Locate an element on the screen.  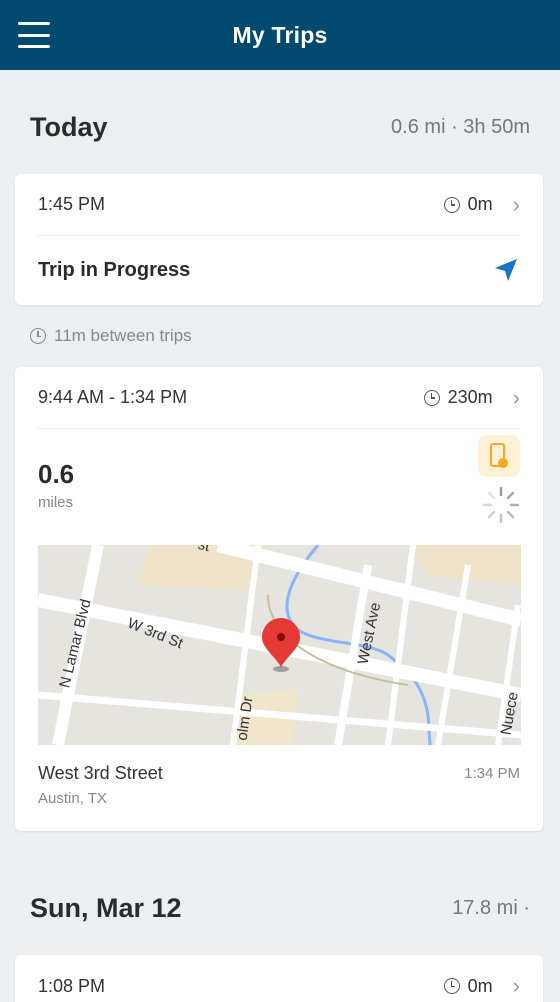
day-header-sun-mar-12: Sun, Mar 12 17.8 mi · is located at coordinates (280, 908).